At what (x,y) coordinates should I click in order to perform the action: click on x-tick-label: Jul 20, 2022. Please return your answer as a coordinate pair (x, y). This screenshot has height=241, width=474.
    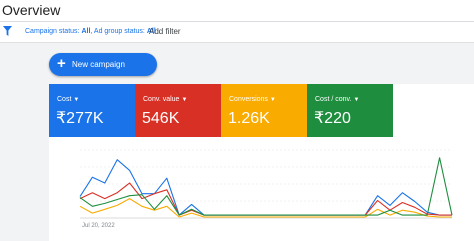
    Looking at the image, I should click on (98, 226).